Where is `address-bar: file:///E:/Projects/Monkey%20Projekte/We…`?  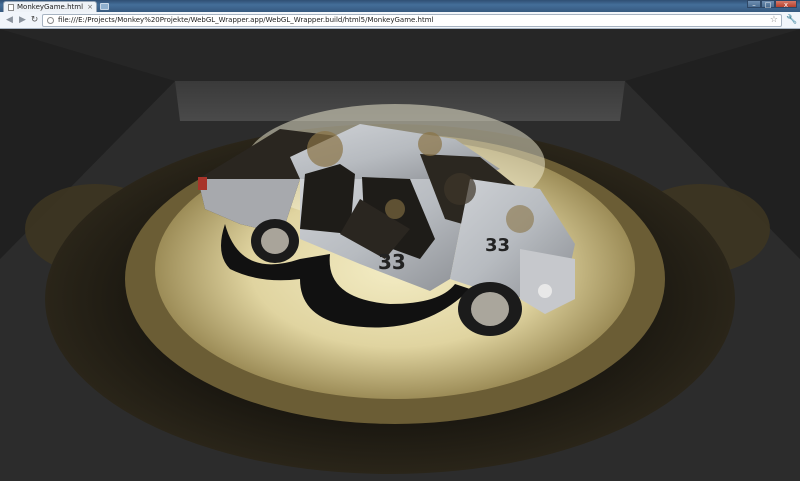
address-bar: file:///E:/Projects/Monkey%20Projekte/We… is located at coordinates (412, 20).